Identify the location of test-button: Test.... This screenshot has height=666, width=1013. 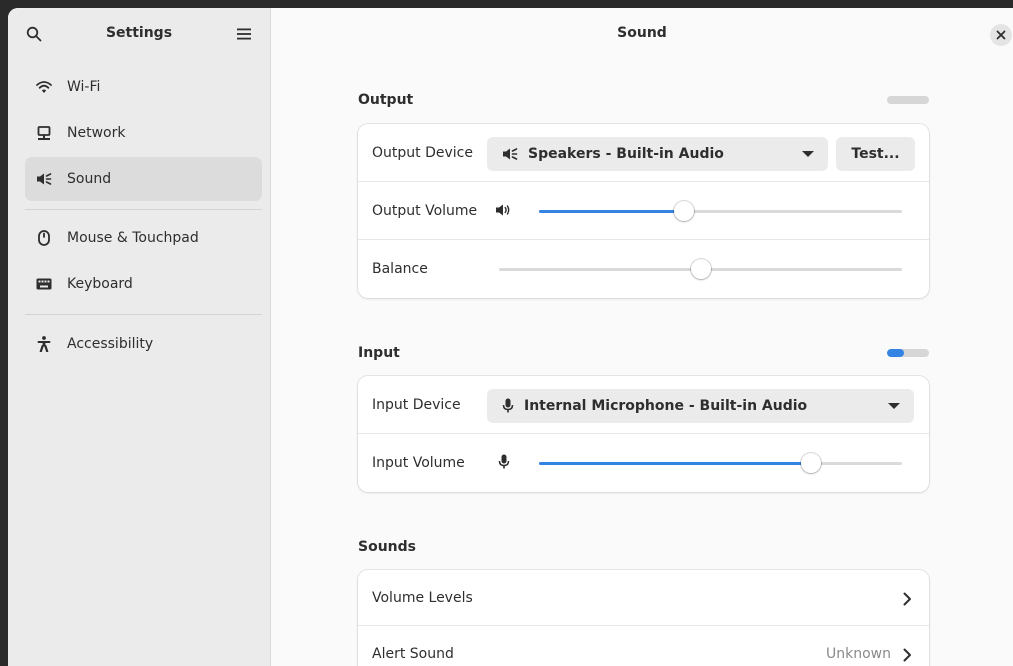
(875, 154).